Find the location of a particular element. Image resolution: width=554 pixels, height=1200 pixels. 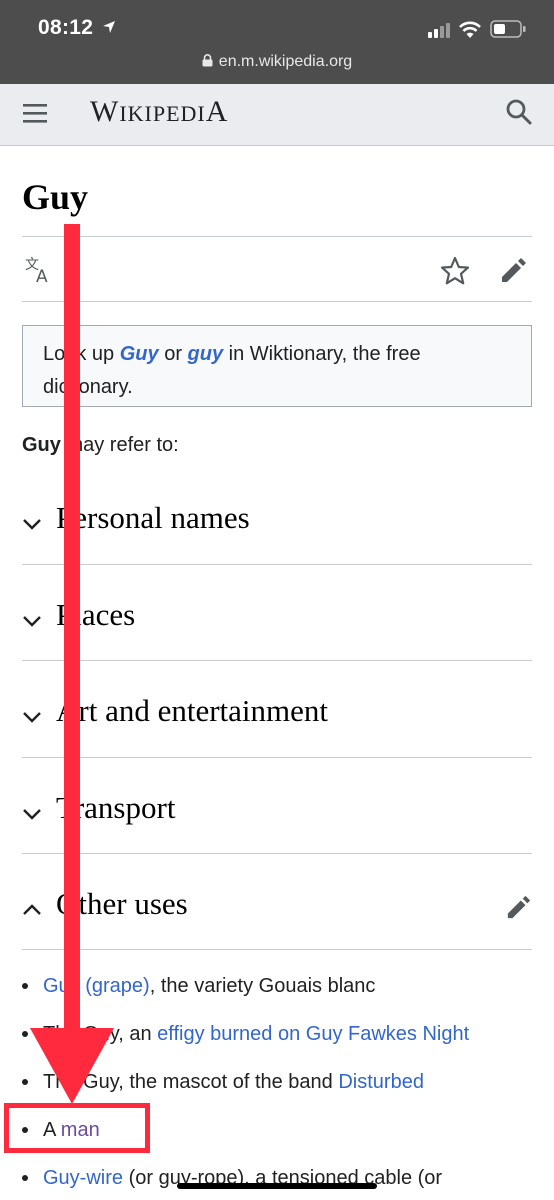

url-text: en.m.wikipedia.org is located at coordinates (285, 61).